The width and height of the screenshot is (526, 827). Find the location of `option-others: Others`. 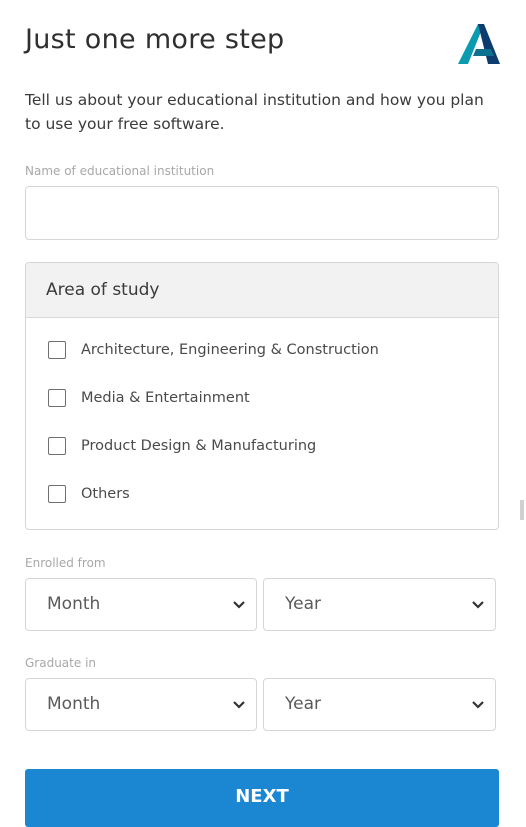

option-others: Others is located at coordinates (89, 494).